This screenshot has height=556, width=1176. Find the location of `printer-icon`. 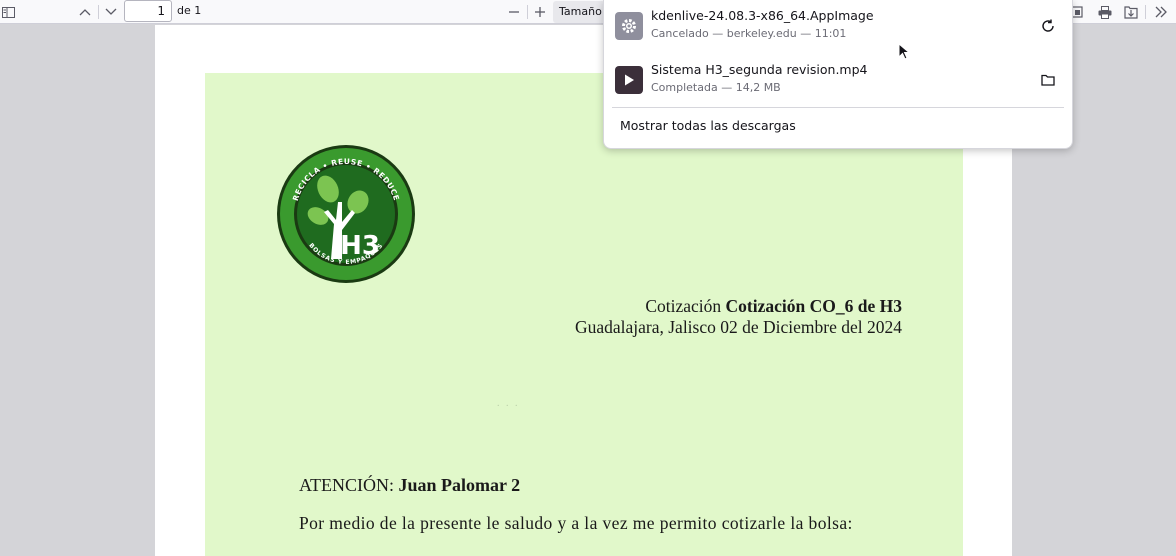

printer-icon is located at coordinates (1105, 12).